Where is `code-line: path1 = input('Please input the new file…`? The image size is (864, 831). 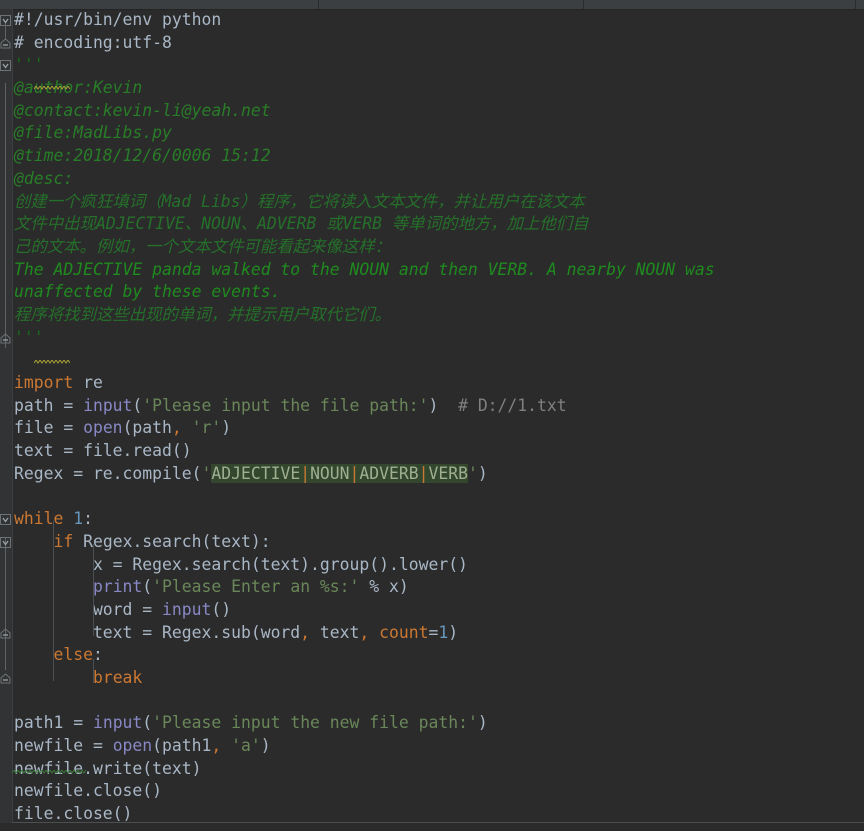 code-line: path1 = input('Please input the new file… is located at coordinates (363, 723).